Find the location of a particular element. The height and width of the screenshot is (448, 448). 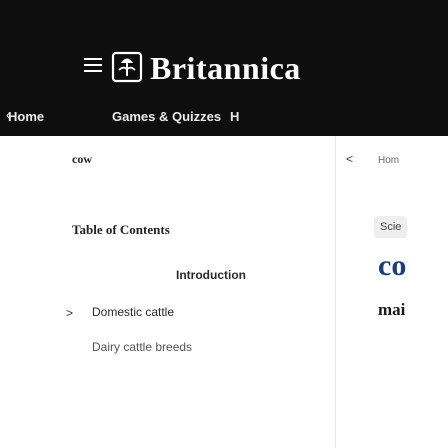

toc-item-dairy-cattle-breeds: Dairy cattle breeds is located at coordinates (142, 347).